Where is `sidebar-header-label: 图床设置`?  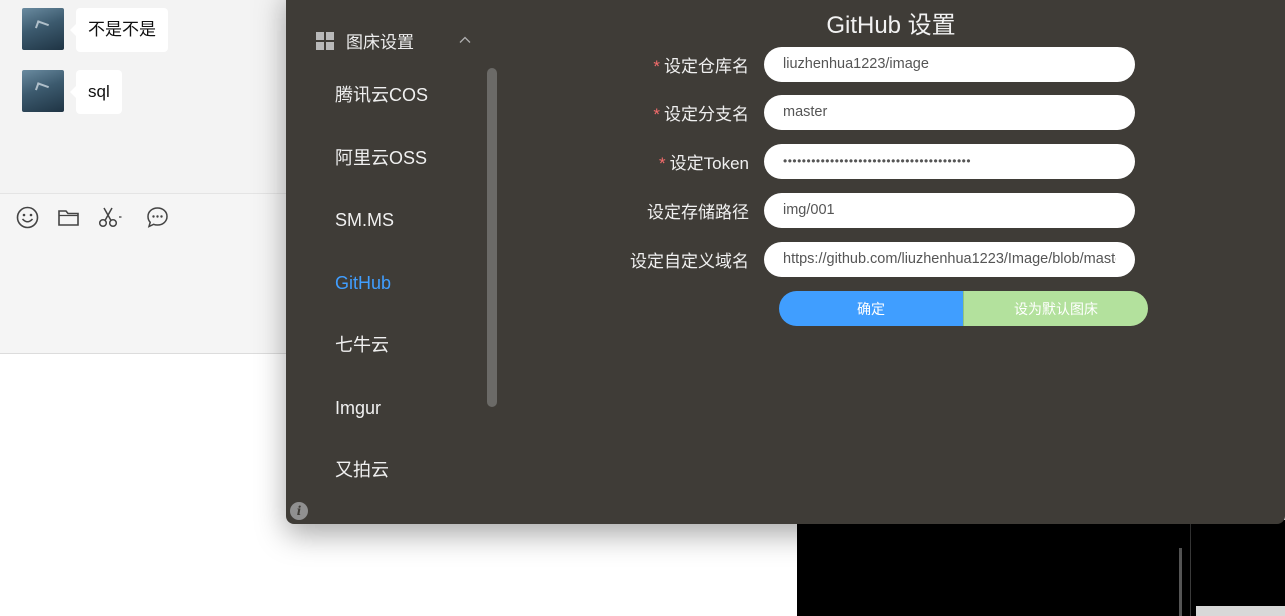
sidebar-header-label: 图床设置 is located at coordinates (380, 42).